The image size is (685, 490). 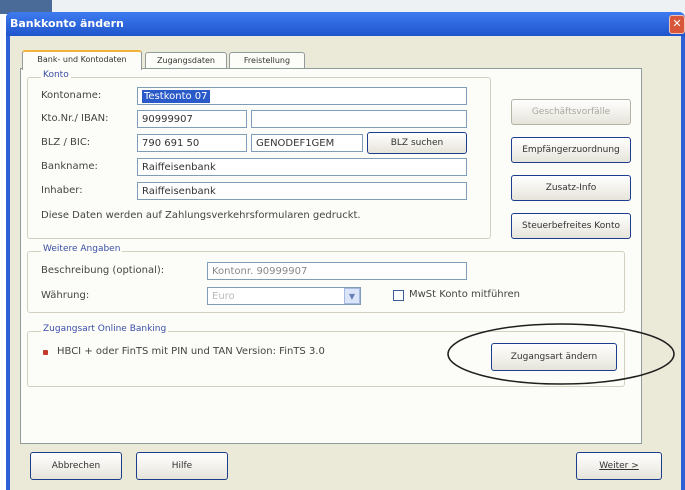 I want to click on waehrung-select: Euro, so click(x=284, y=296).